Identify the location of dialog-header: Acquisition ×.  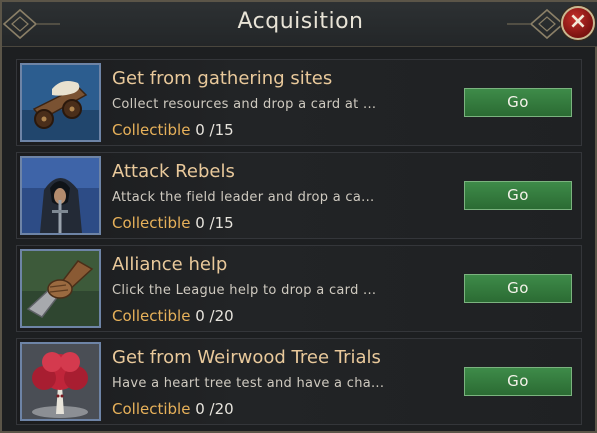
(299, 24).